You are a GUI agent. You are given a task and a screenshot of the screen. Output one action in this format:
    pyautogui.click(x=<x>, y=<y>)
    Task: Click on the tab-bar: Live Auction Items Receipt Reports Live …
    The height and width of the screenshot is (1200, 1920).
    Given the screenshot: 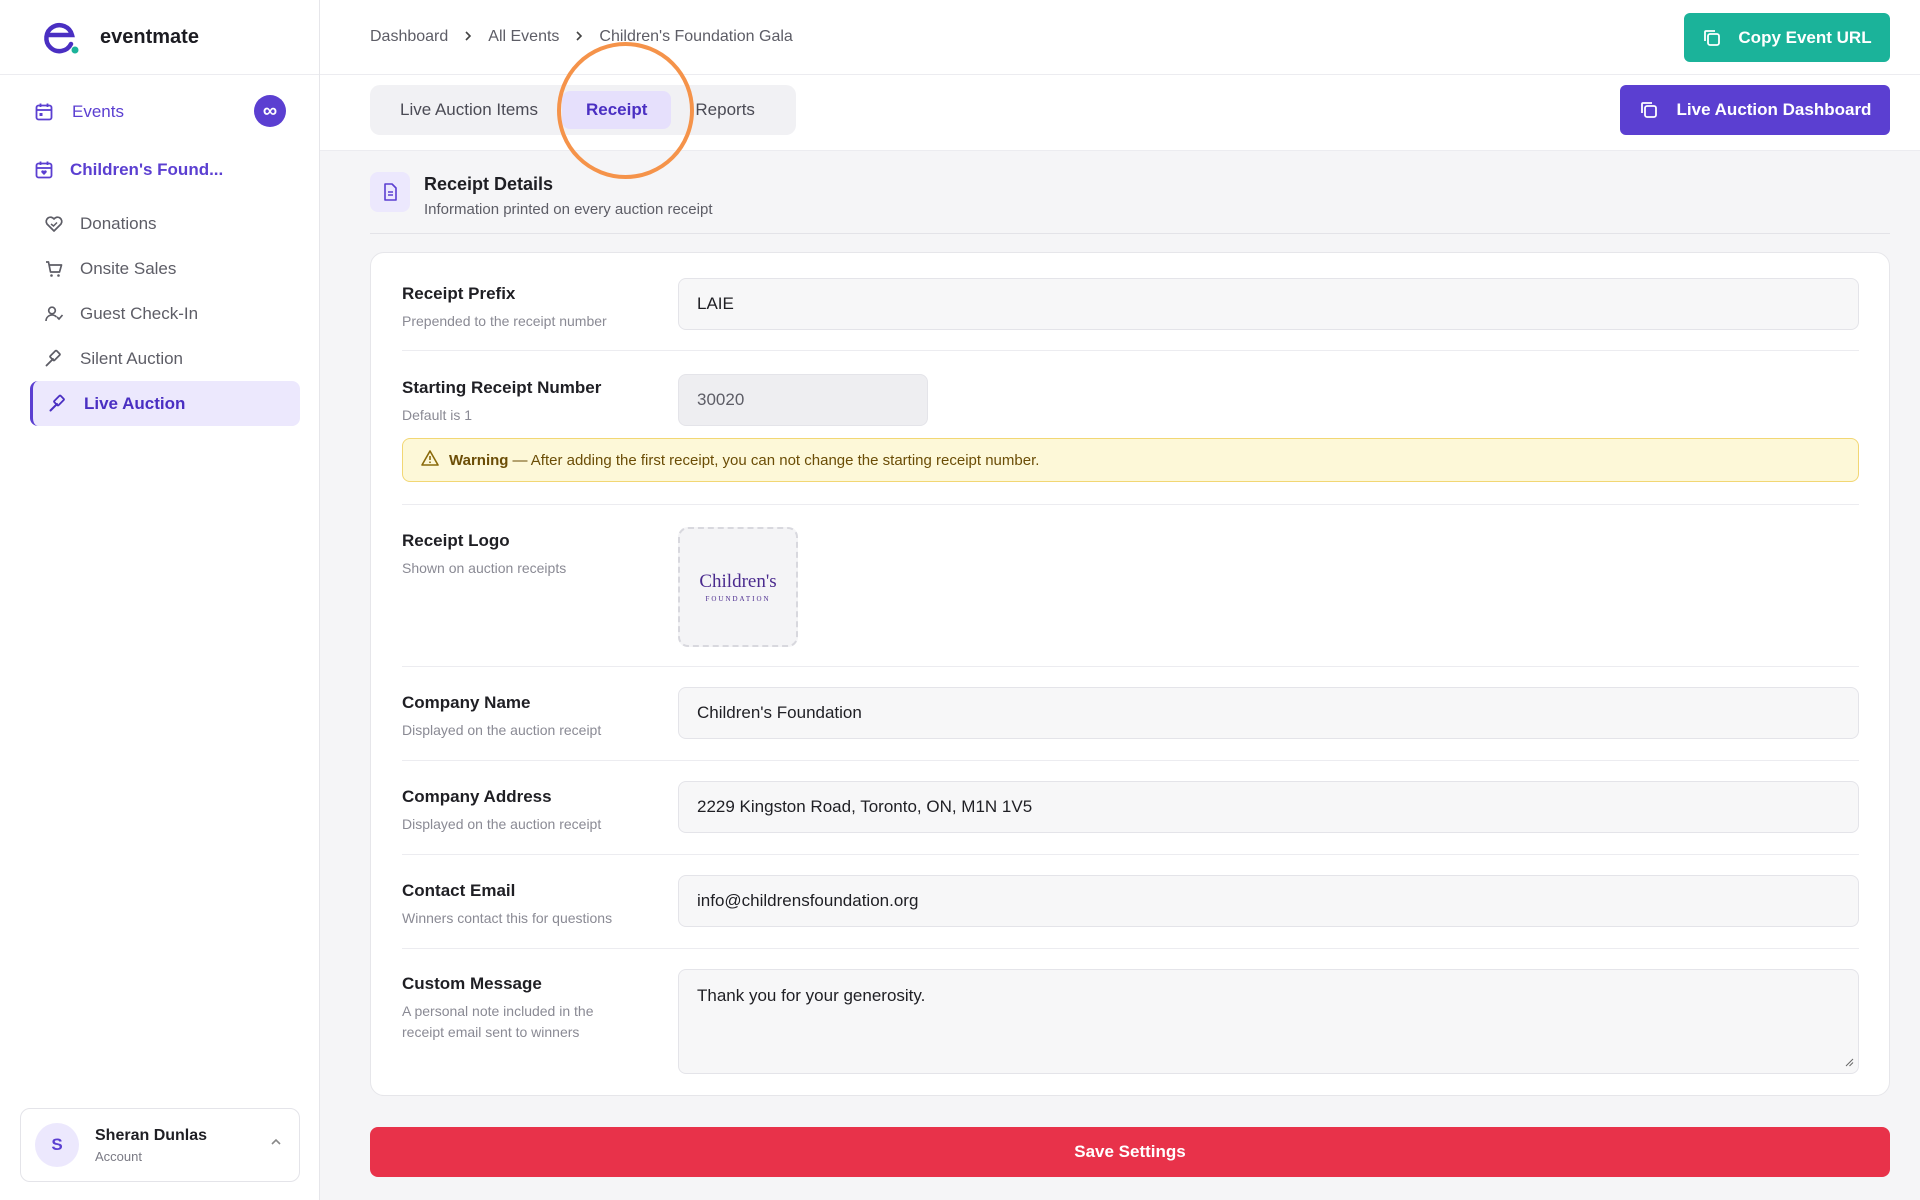 What is the action you would take?
    pyautogui.click(x=1120, y=113)
    